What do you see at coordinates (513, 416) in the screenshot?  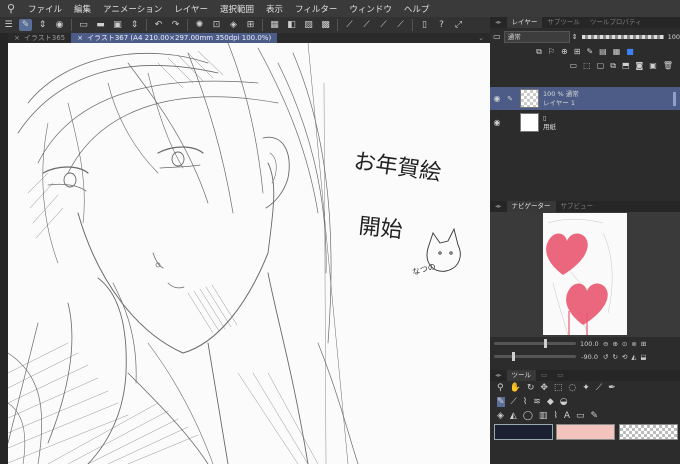 I see `gradient-tool-icon: ◭` at bounding box center [513, 416].